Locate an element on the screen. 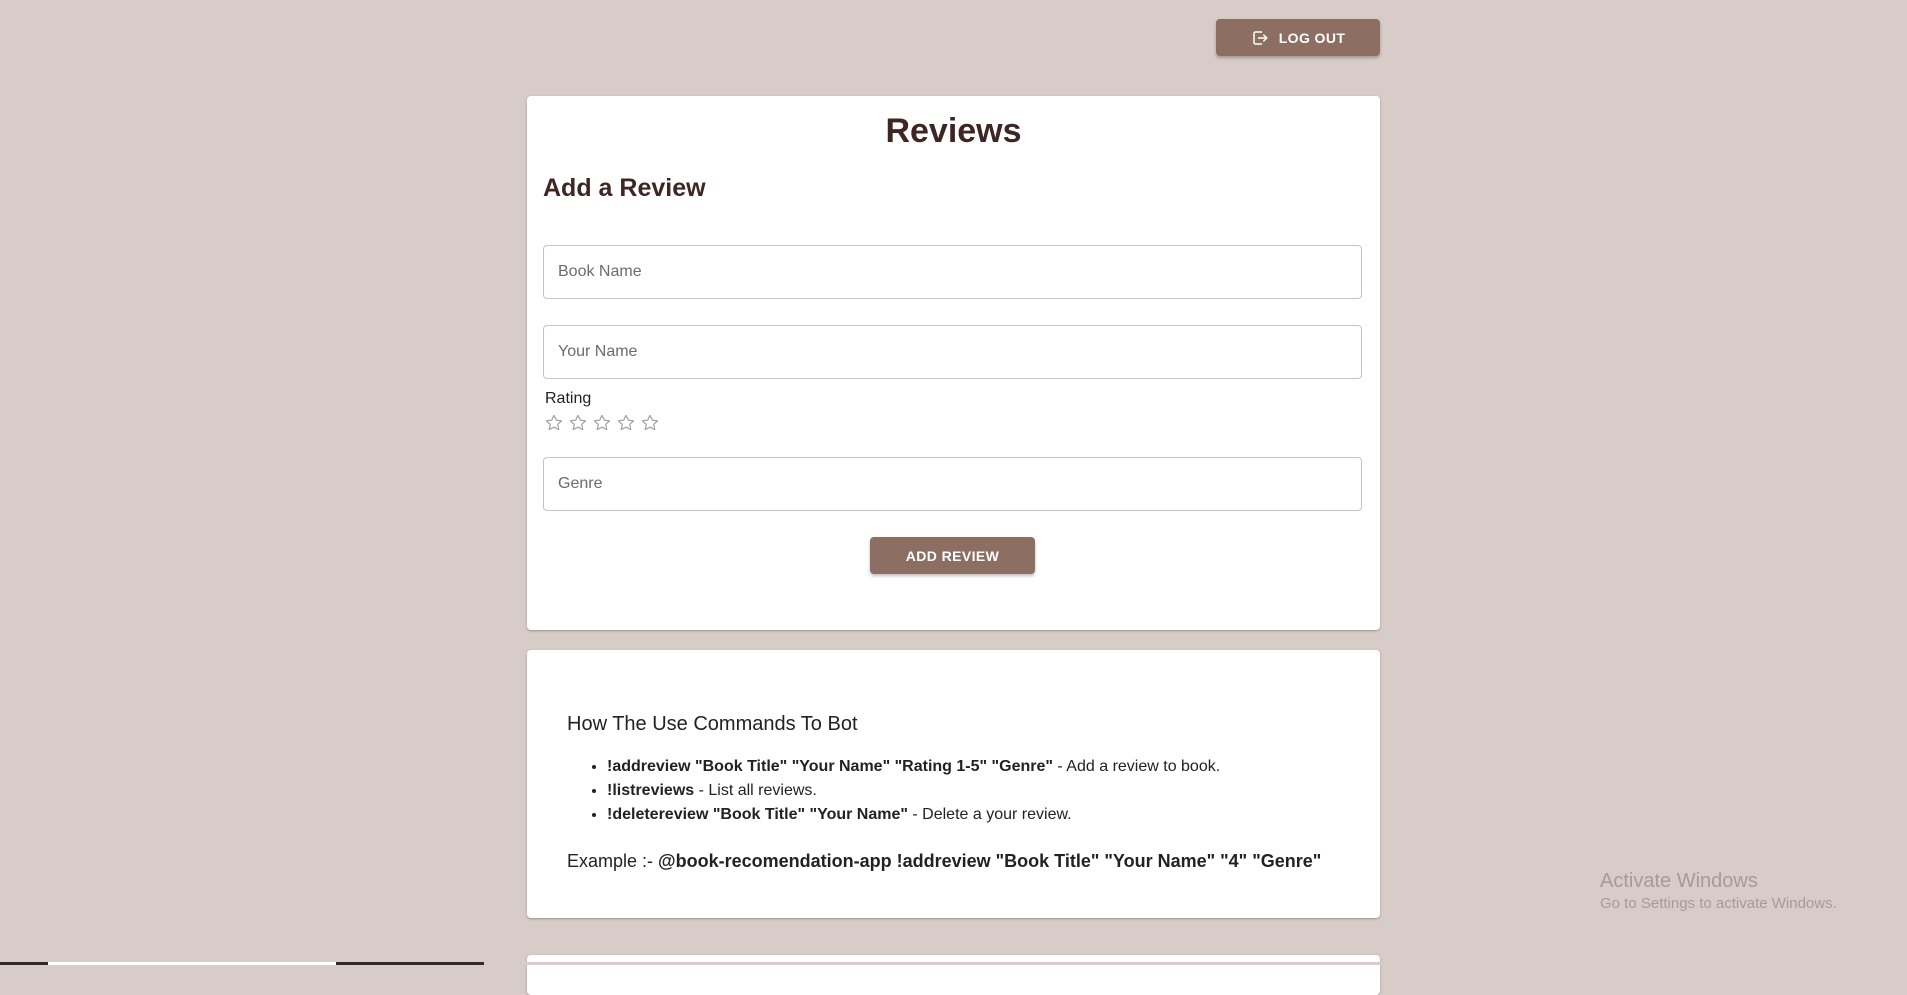 The height and width of the screenshot is (995, 1907). add-review-button: ADD REVIEW is located at coordinates (952, 555).